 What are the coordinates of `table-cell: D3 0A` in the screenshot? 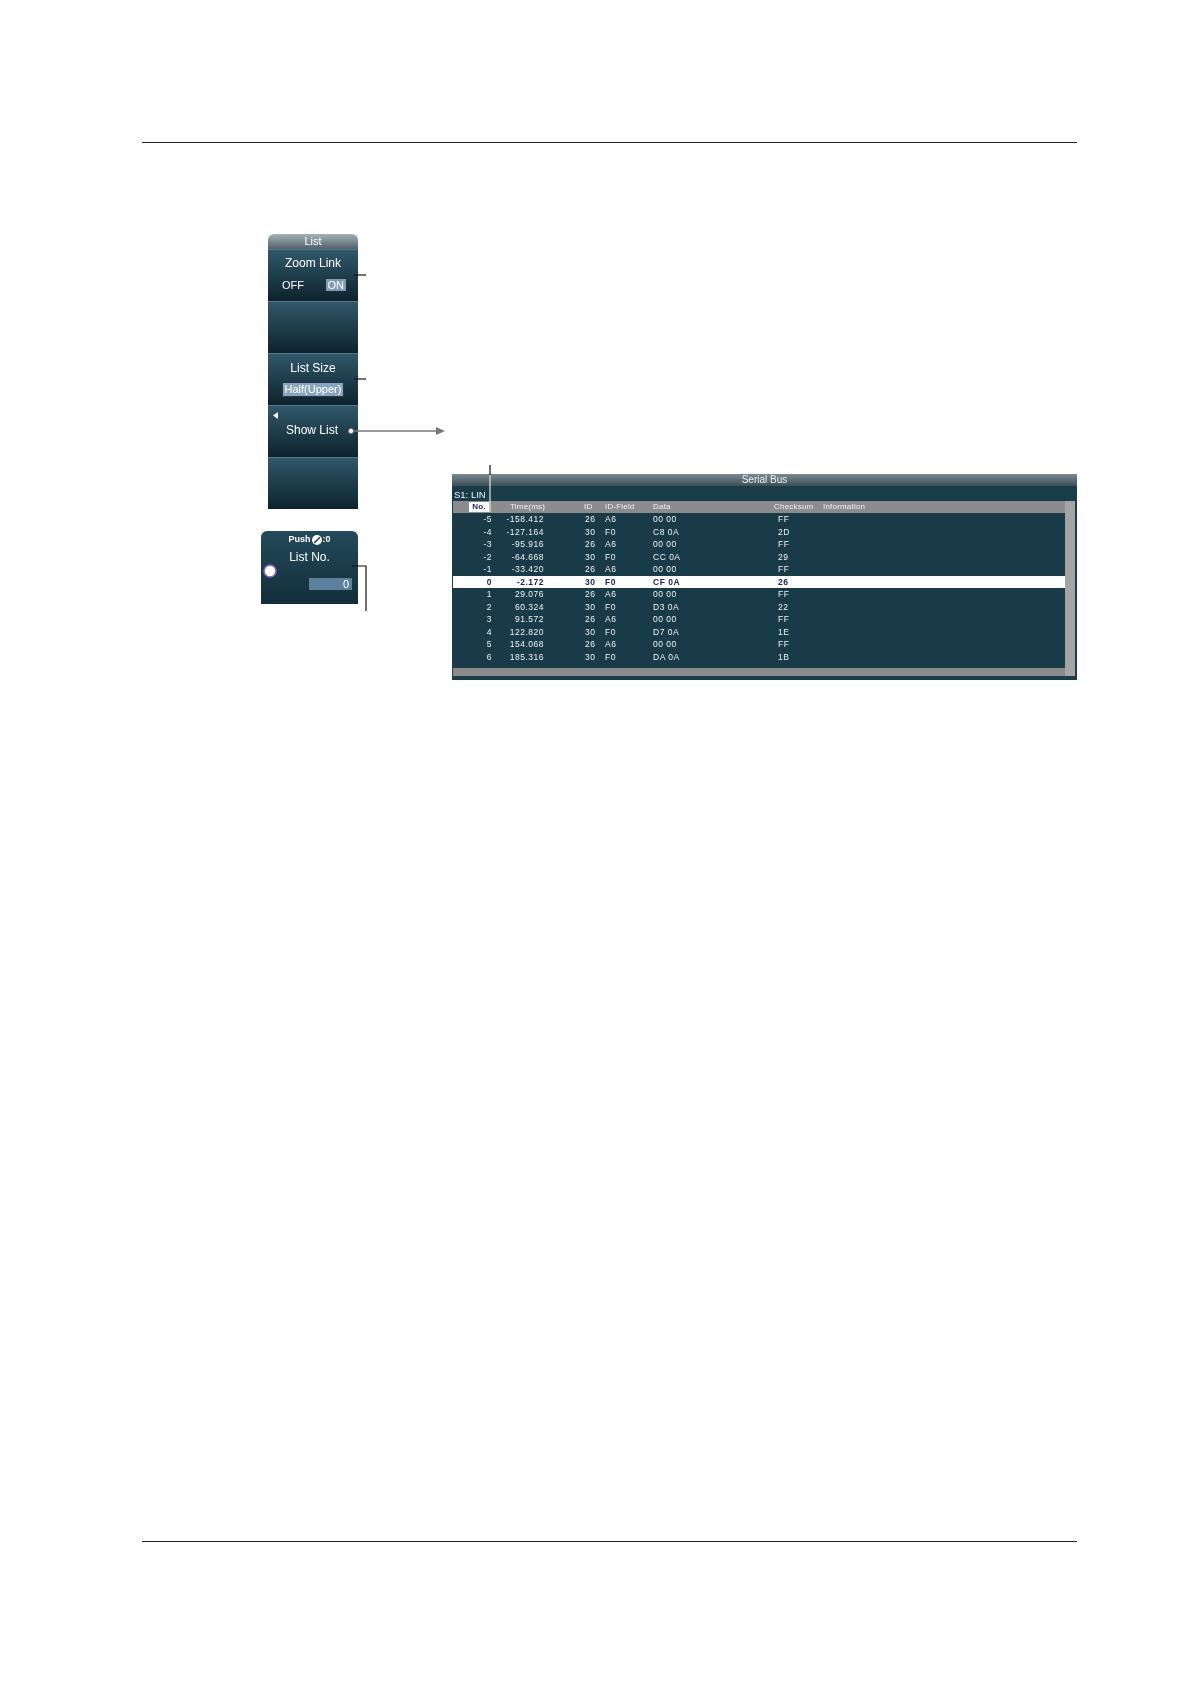 It's located at (666, 606).